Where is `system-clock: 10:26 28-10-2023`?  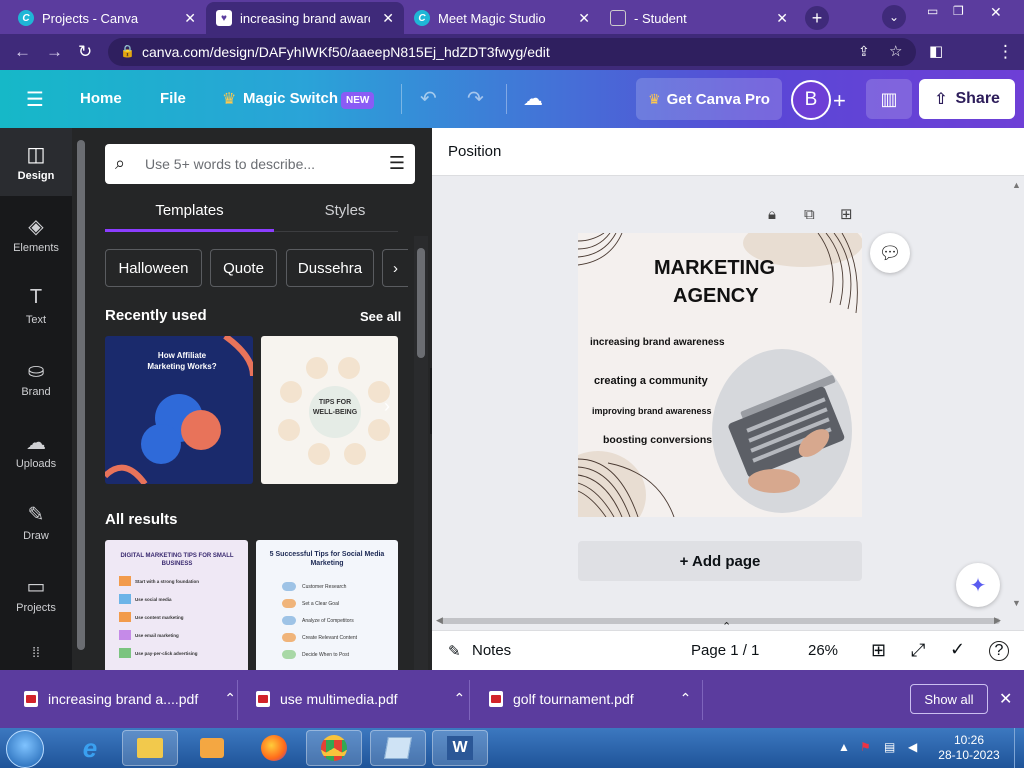
system-clock: 10:26 28-10-2023 is located at coordinates (969, 748).